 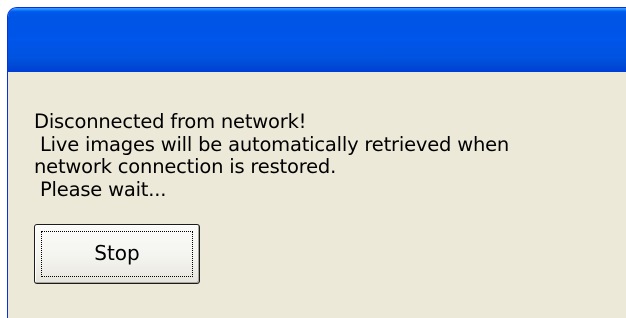 I want to click on stop-button-label: Stop, so click(x=117, y=253).